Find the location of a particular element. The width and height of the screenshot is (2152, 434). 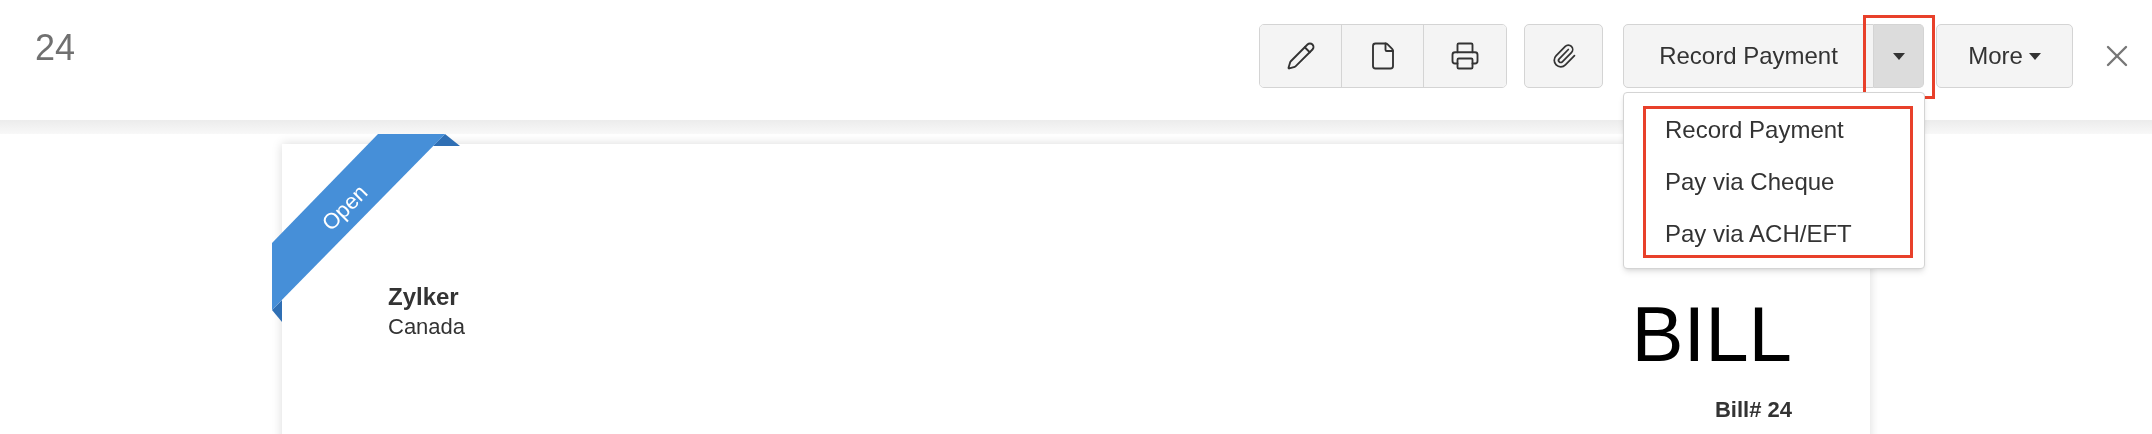

vendor-country: Canada is located at coordinates (427, 327).